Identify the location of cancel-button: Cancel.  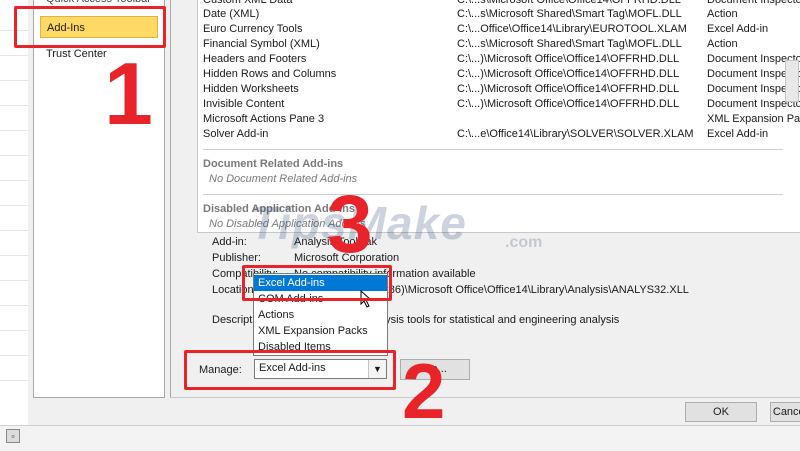
(785, 412).